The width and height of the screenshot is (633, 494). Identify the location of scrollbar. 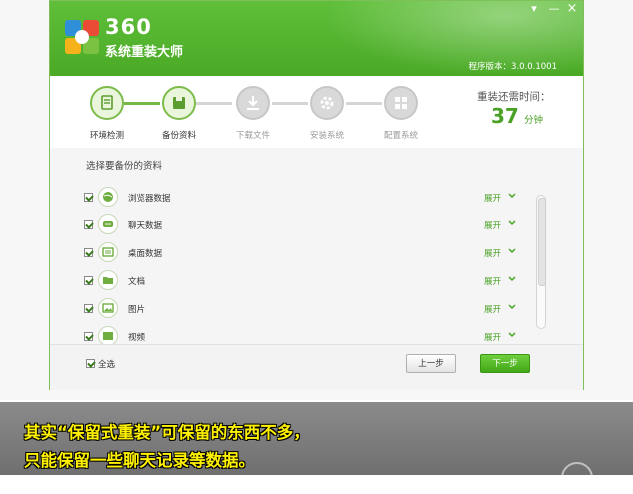
(541, 262).